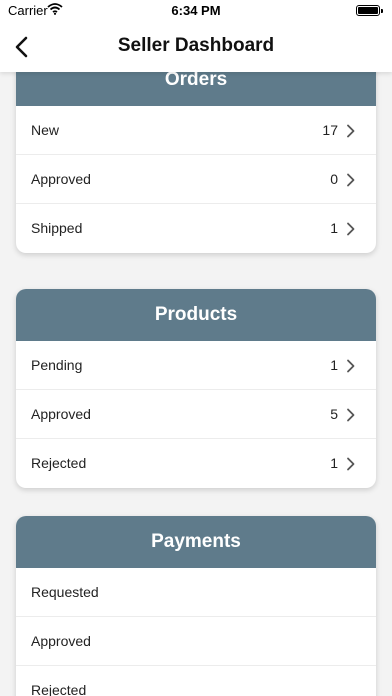 The height and width of the screenshot is (696, 392). What do you see at coordinates (196, 315) in the screenshot?
I see `section-header-products: Products` at bounding box center [196, 315].